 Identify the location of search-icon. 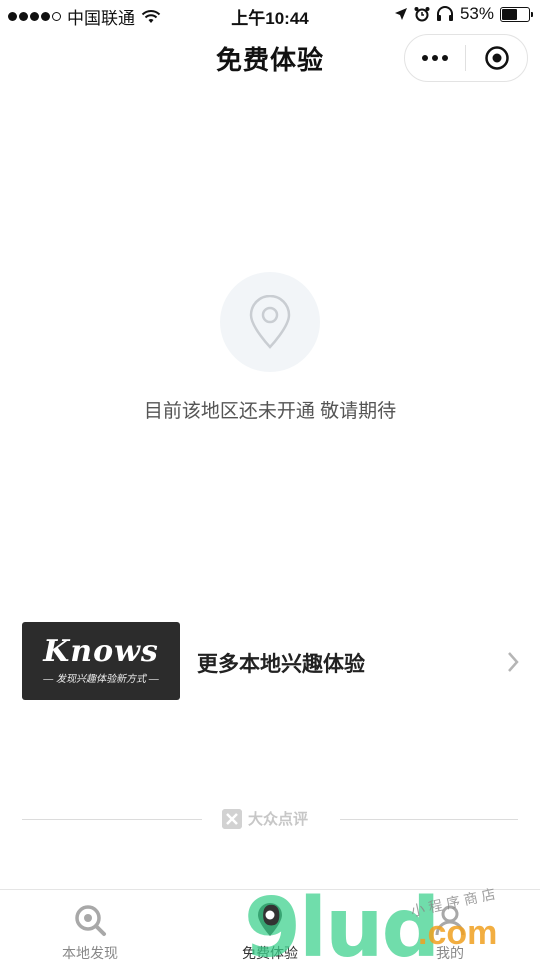
(90, 920).